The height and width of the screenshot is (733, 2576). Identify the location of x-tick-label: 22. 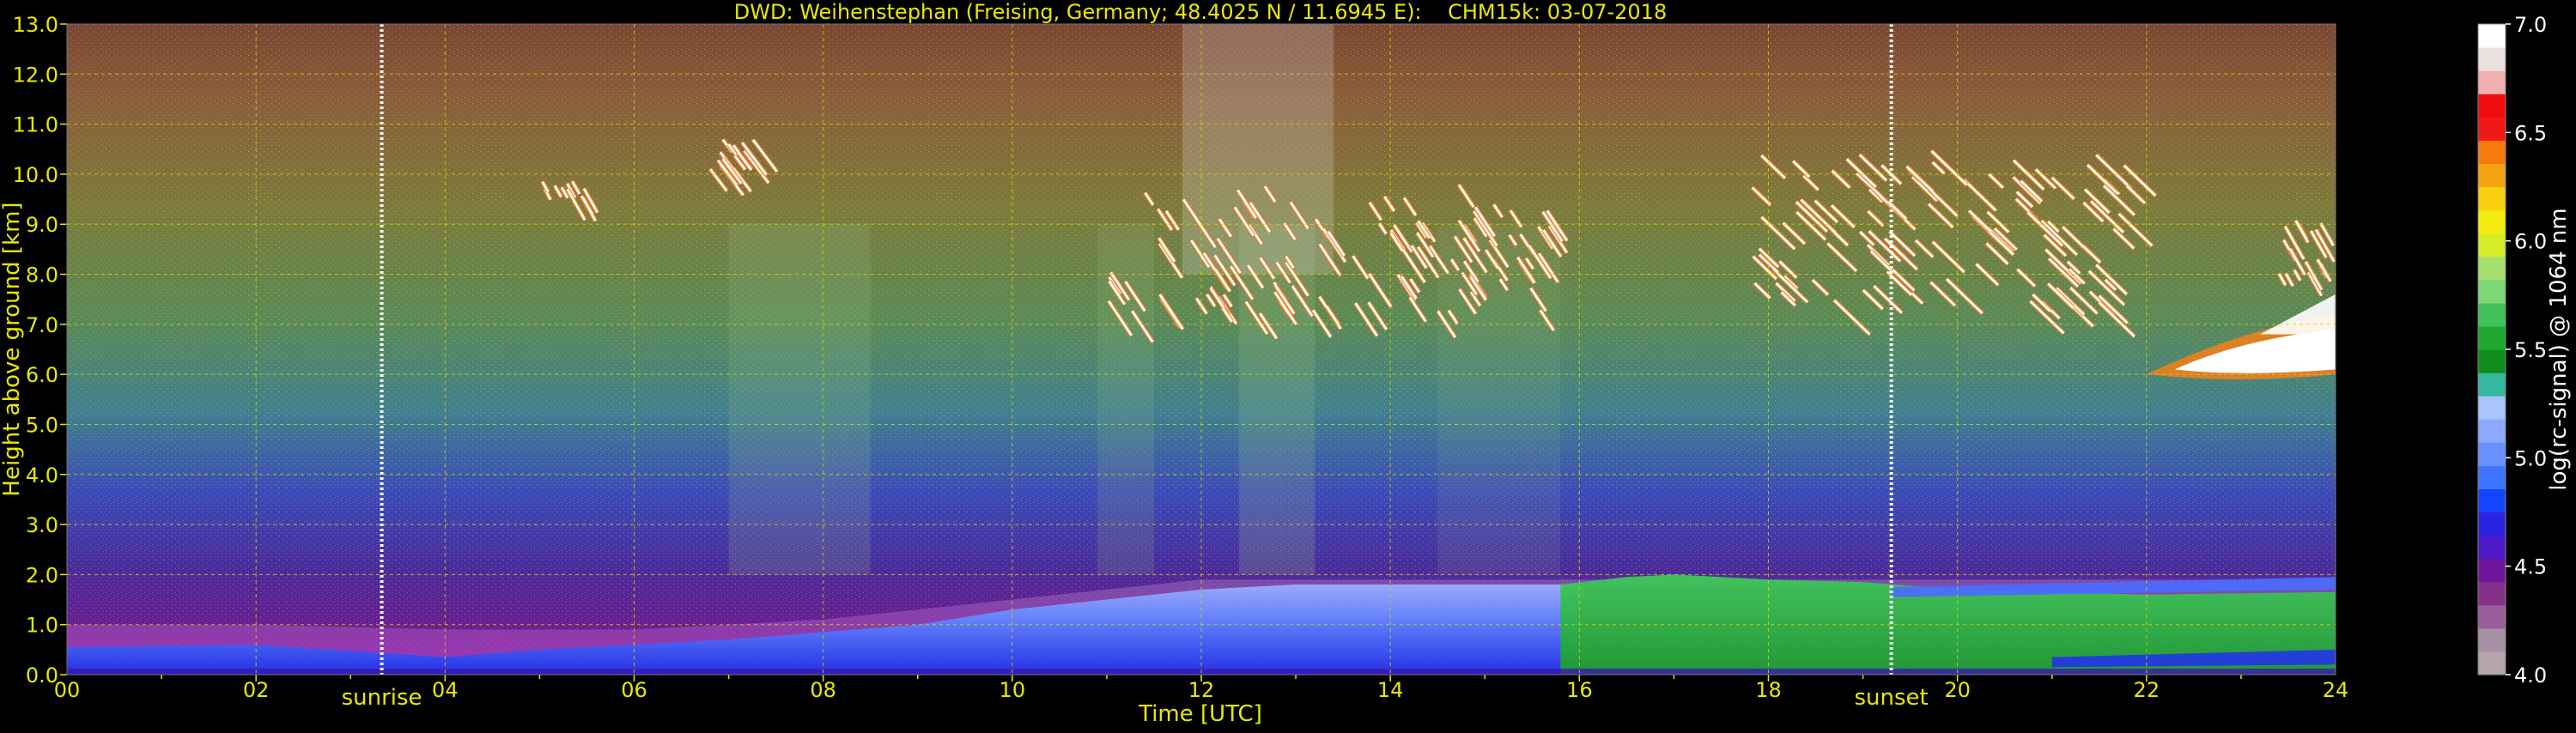
(2147, 690).